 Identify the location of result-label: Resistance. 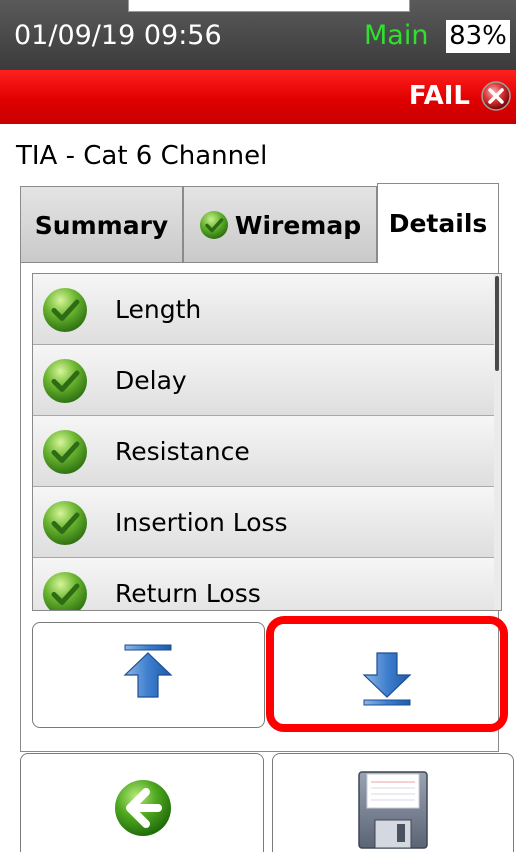
(182, 451).